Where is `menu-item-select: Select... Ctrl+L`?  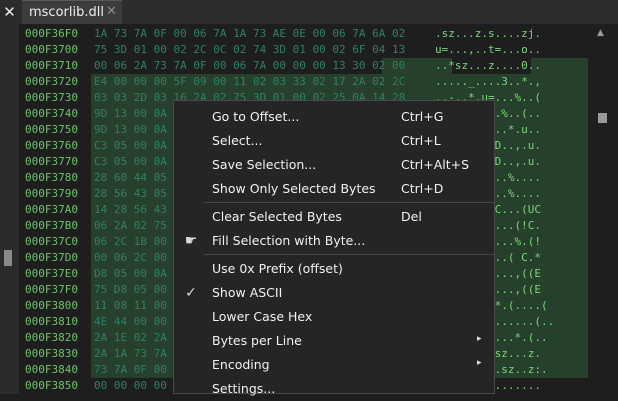 menu-item-select: Select... Ctrl+L is located at coordinates (334, 141).